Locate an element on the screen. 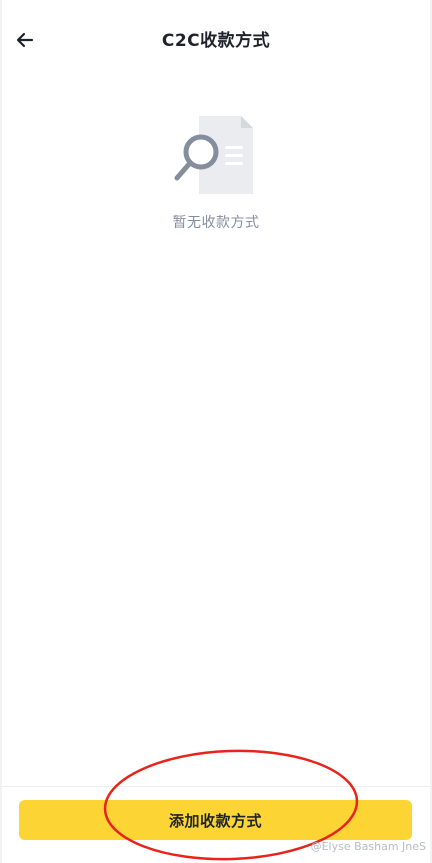  add-payment-method-button: 添加收款方式 is located at coordinates (215, 820).